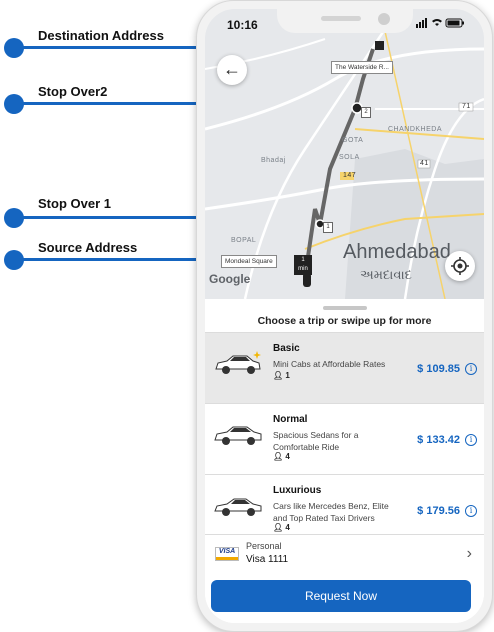  Describe the element at coordinates (297, 490) in the screenshot. I see `option-name: Luxurious` at that location.